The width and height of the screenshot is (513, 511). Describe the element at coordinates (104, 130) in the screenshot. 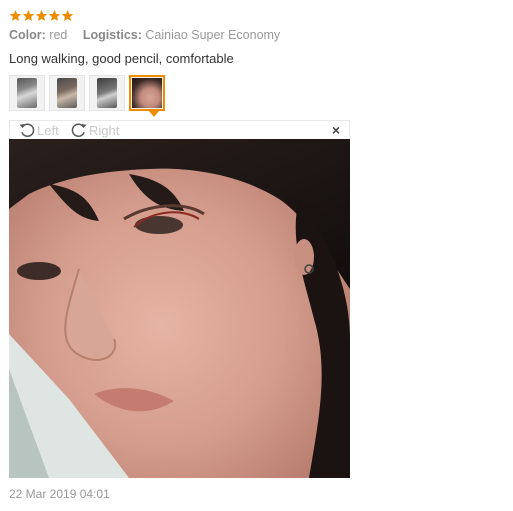

I see `rotate-right-label: Right` at that location.